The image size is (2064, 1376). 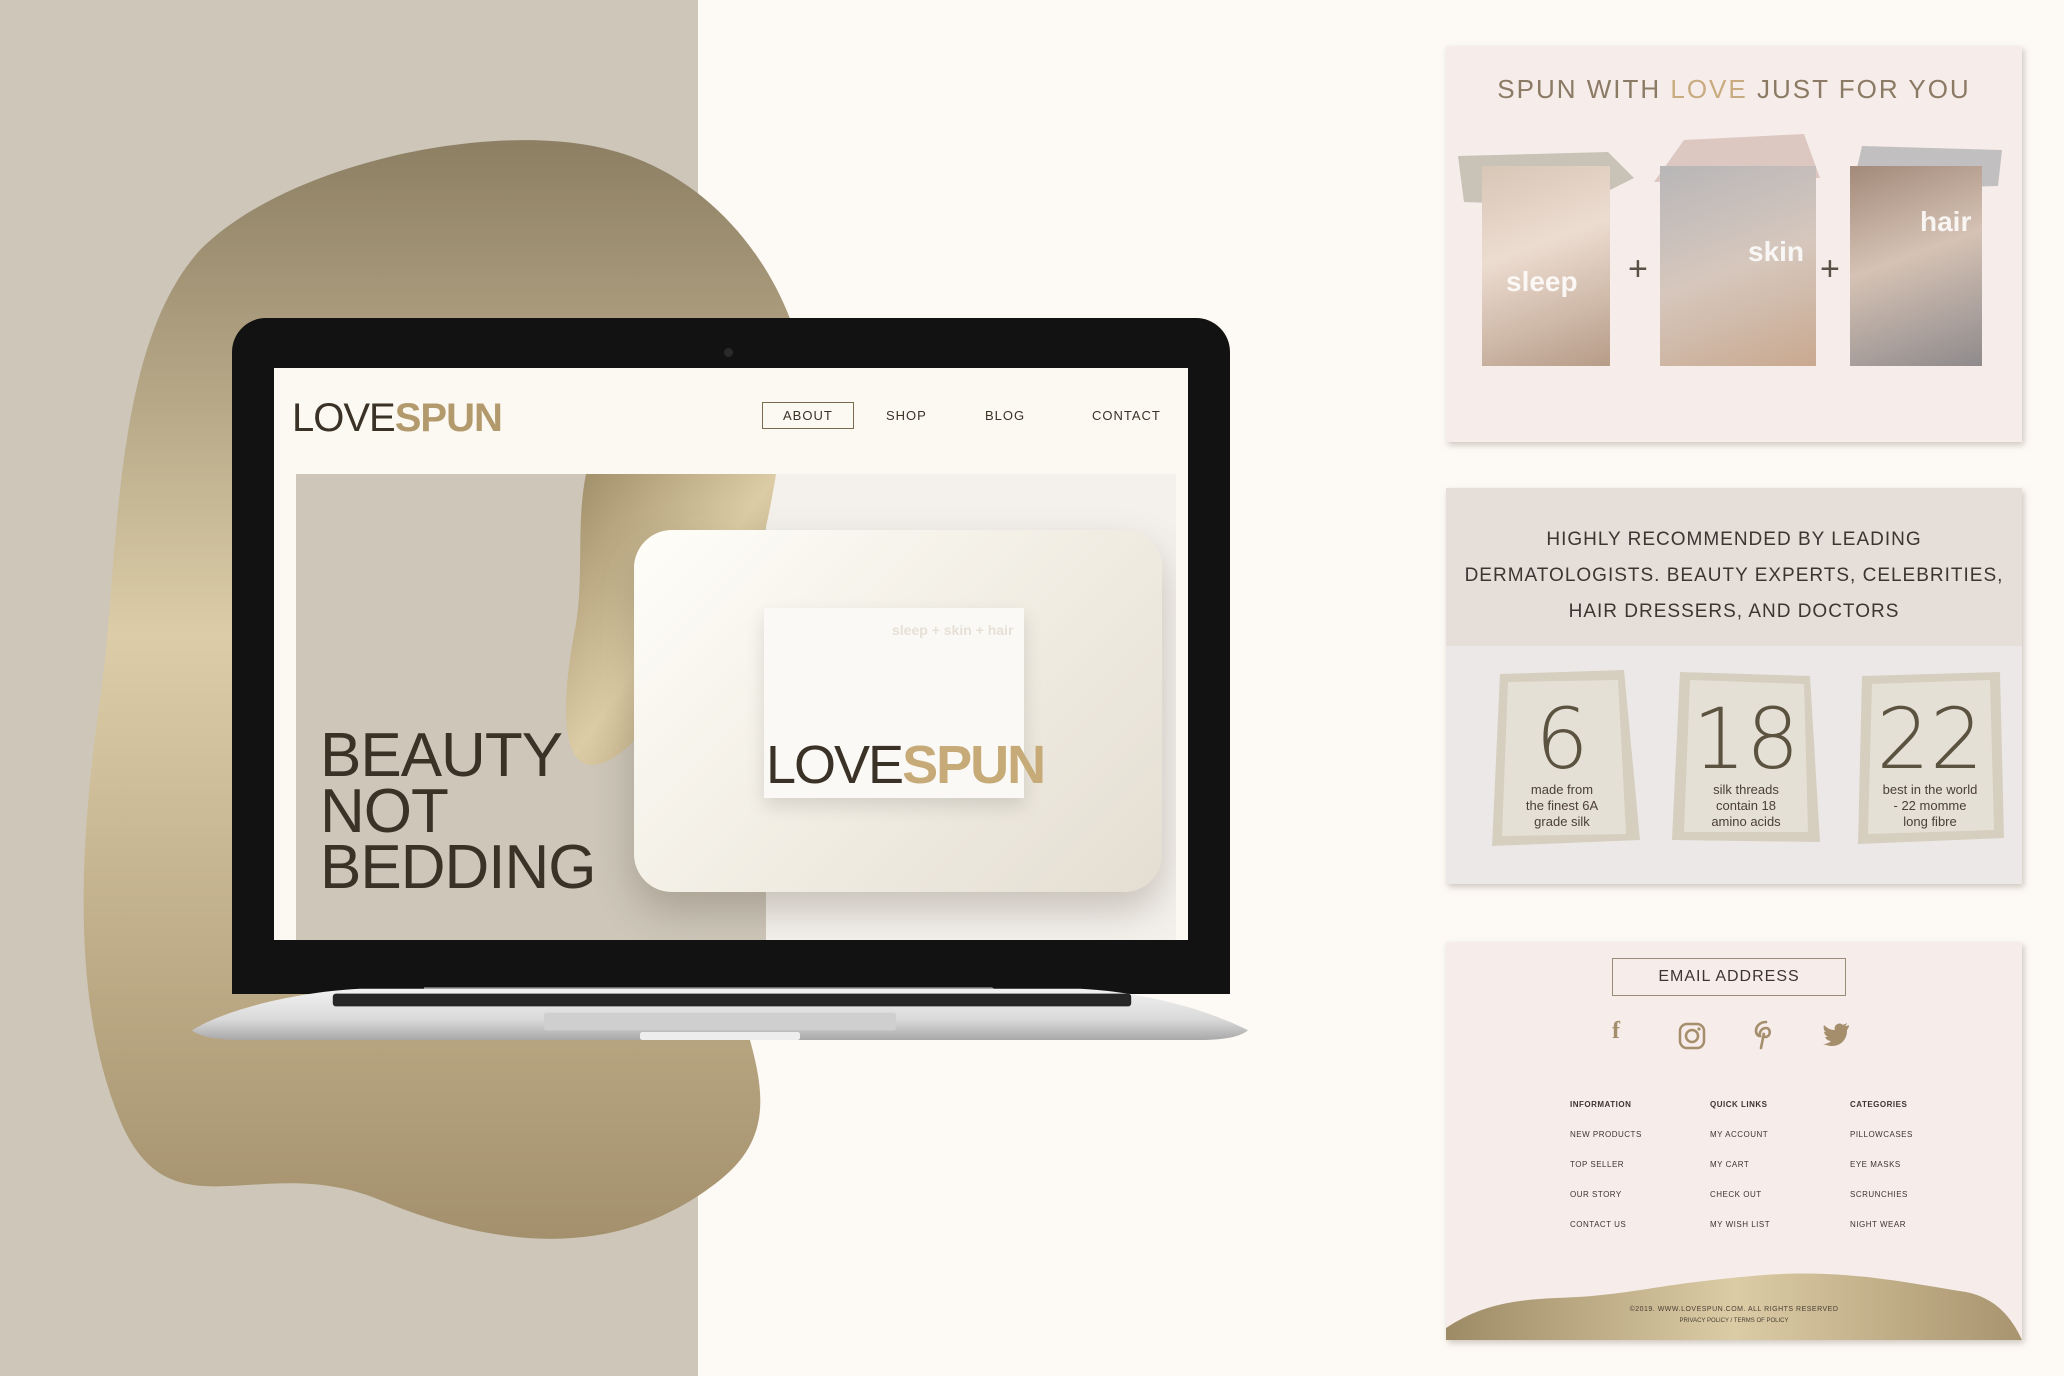 I want to click on spun-title: SPUN WITH LOVE JUST FOR YOU, so click(x=1734, y=89).